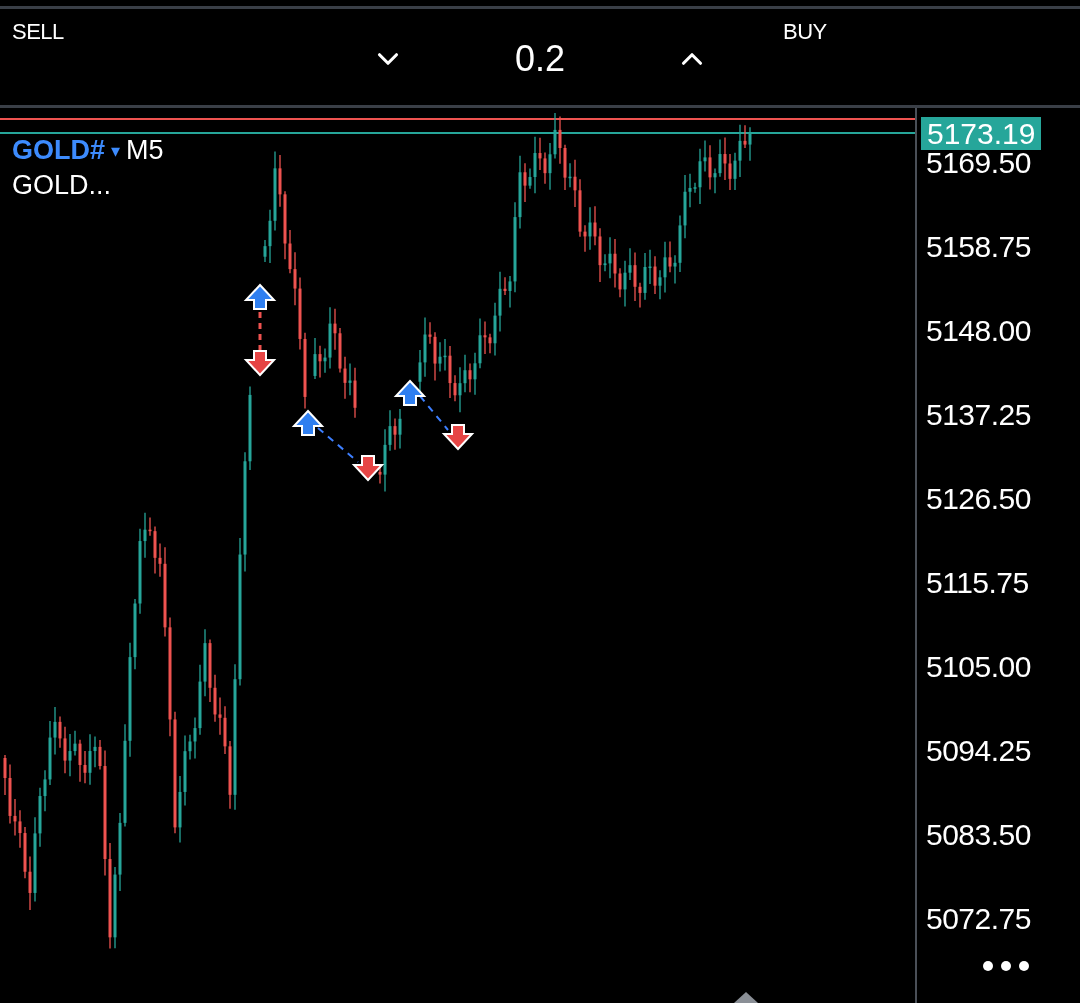 The height and width of the screenshot is (1003, 1080). What do you see at coordinates (979, 667) in the screenshot?
I see `price-label: 5105.00` at bounding box center [979, 667].